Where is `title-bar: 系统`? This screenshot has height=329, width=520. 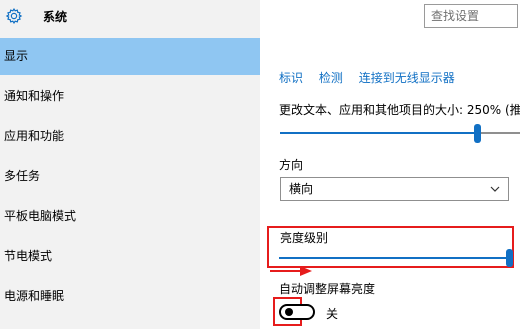
title-bar: 系统 is located at coordinates (130, 17).